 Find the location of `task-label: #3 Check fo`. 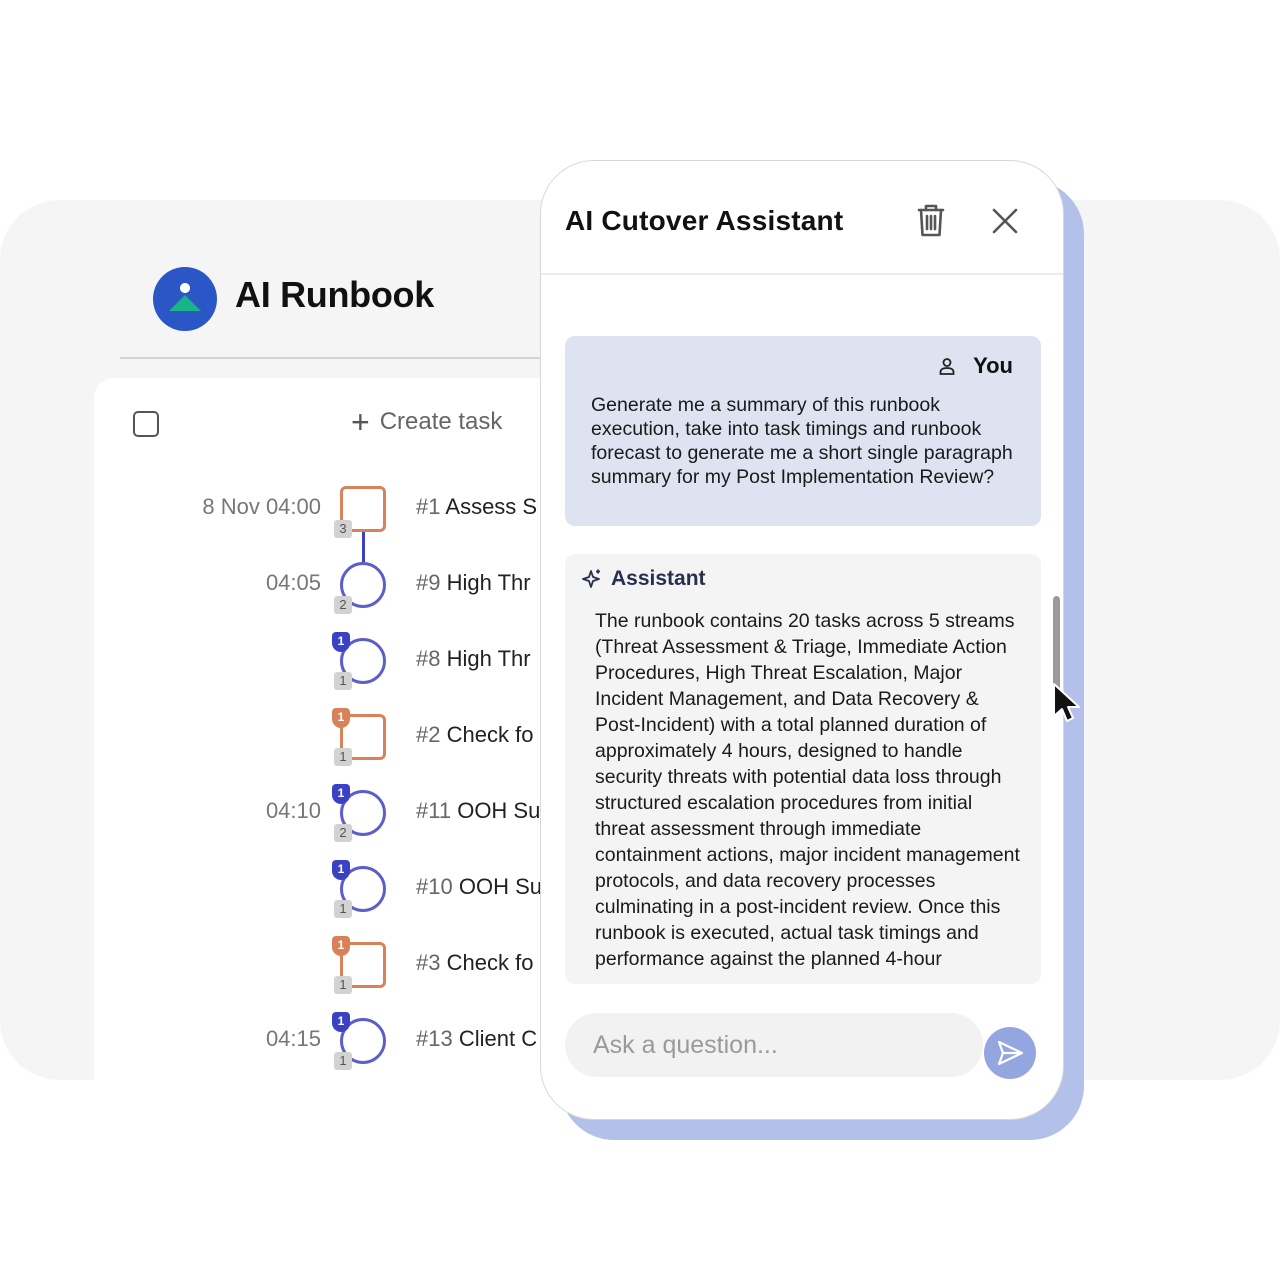

task-label: #3 Check fo is located at coordinates (474, 963).